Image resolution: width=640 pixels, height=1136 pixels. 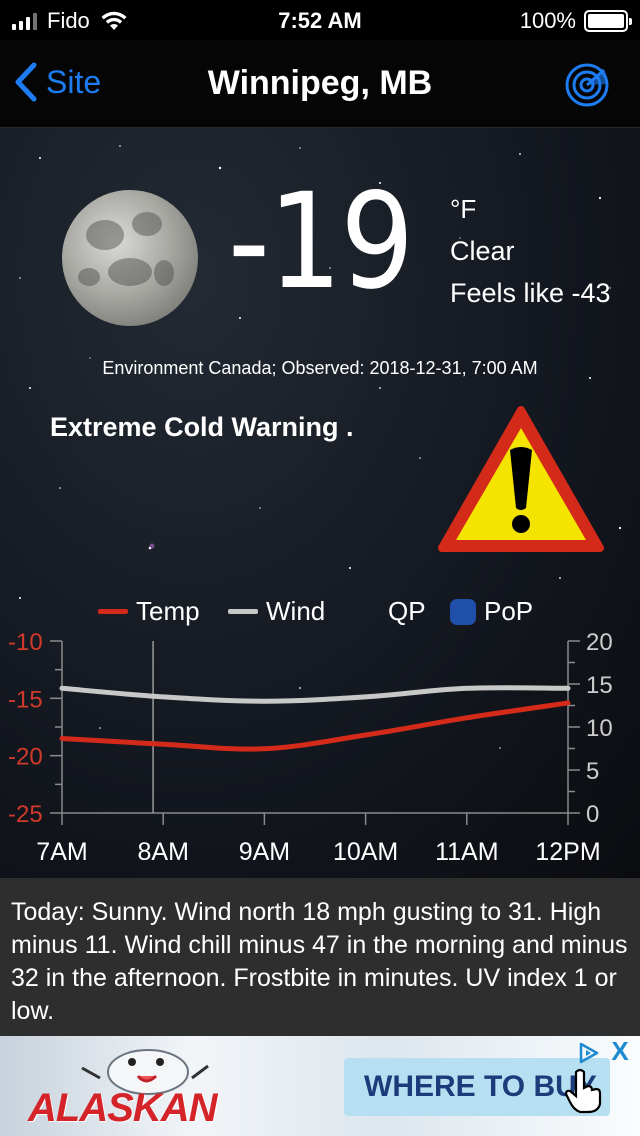 I want to click on adchoices-icon, so click(x=589, y=1053).